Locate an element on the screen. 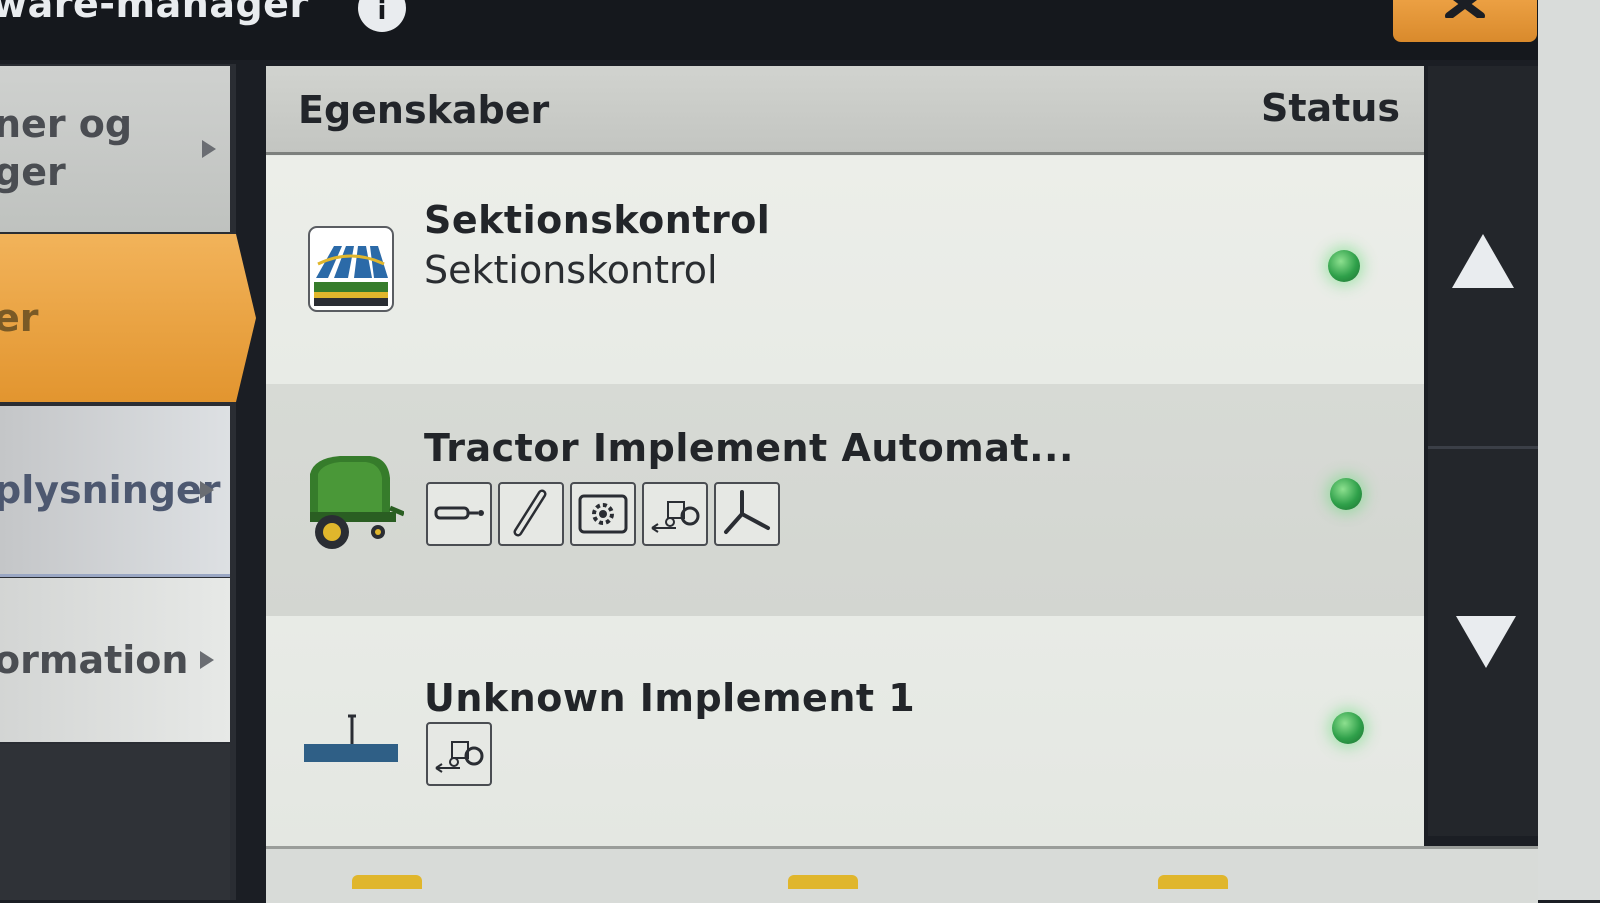 The width and height of the screenshot is (1600, 903). sidebar: ner og ger er plysninger ormation is located at coordinates (128, 482).